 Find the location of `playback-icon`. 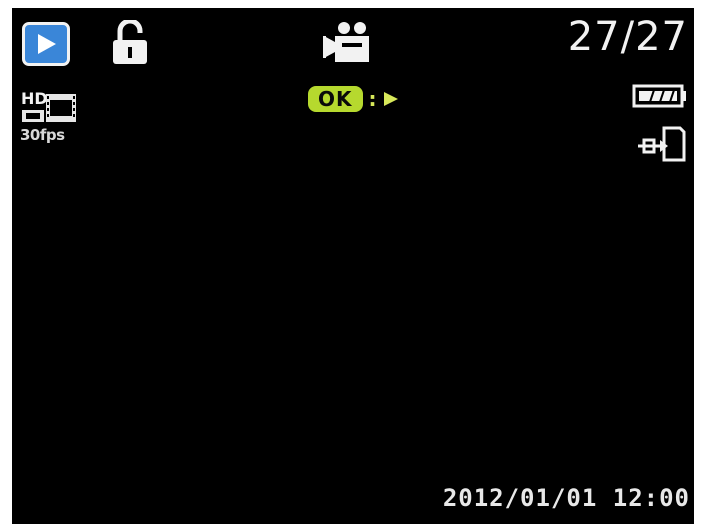

playback-icon is located at coordinates (47, 44).